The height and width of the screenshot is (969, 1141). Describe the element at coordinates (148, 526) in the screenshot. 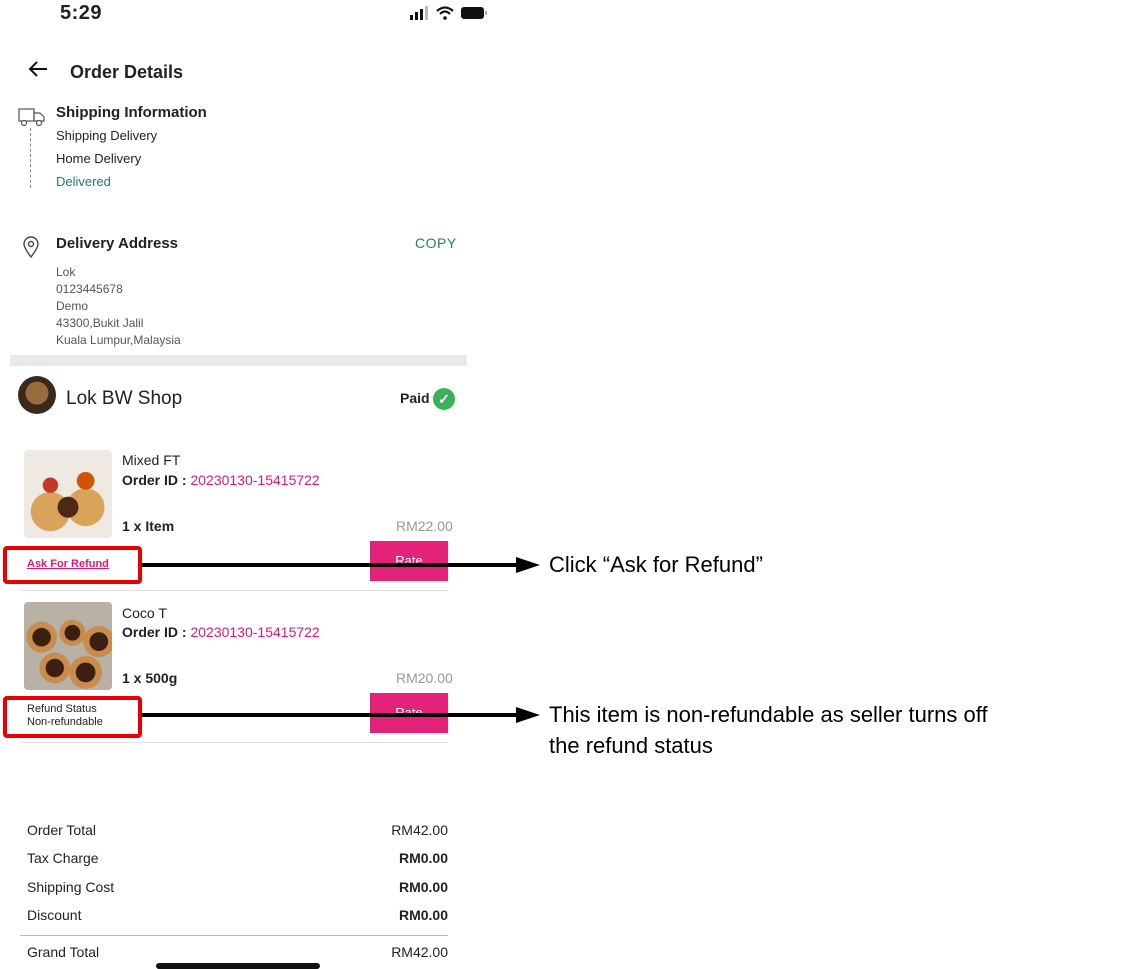

I see `product-quantity: 1 x Item` at that location.